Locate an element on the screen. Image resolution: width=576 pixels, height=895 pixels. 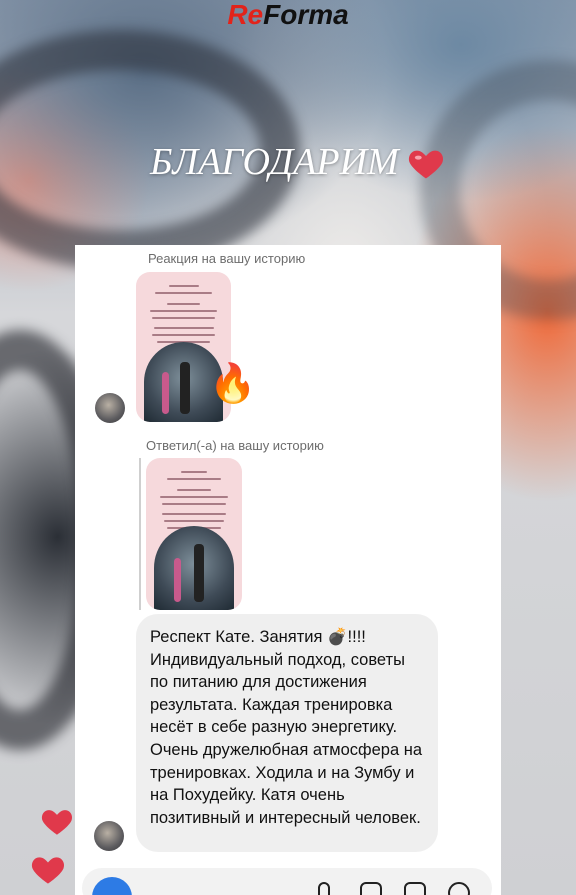
mic-icon is located at coordinates (324, 888).